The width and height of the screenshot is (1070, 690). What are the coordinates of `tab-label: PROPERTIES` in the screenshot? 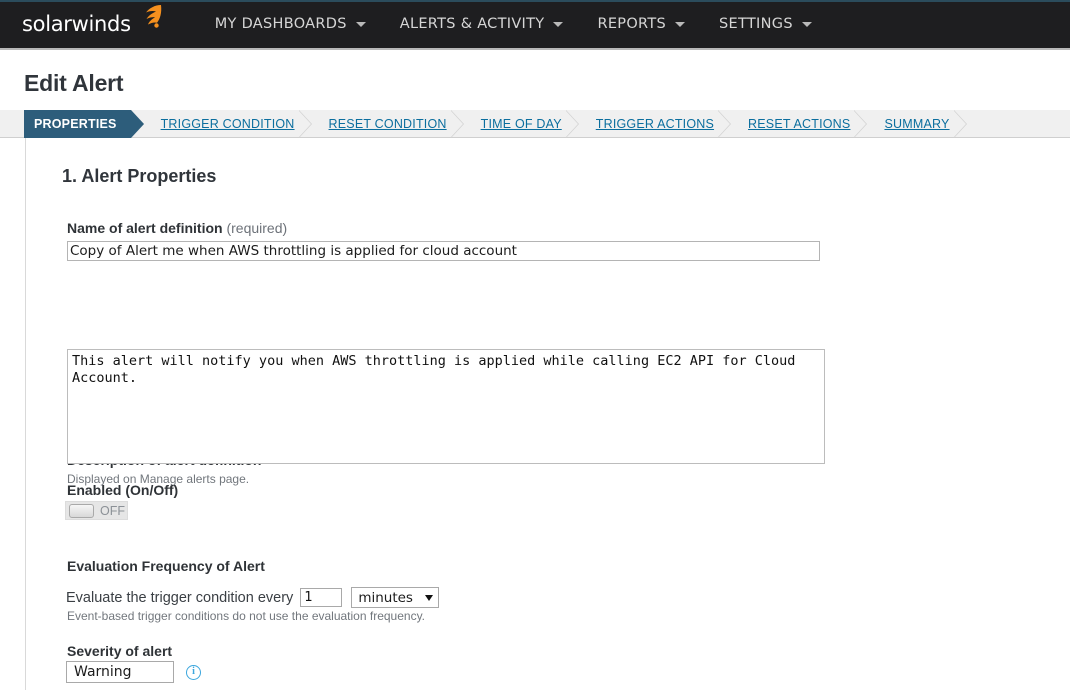 It's located at (75, 124).